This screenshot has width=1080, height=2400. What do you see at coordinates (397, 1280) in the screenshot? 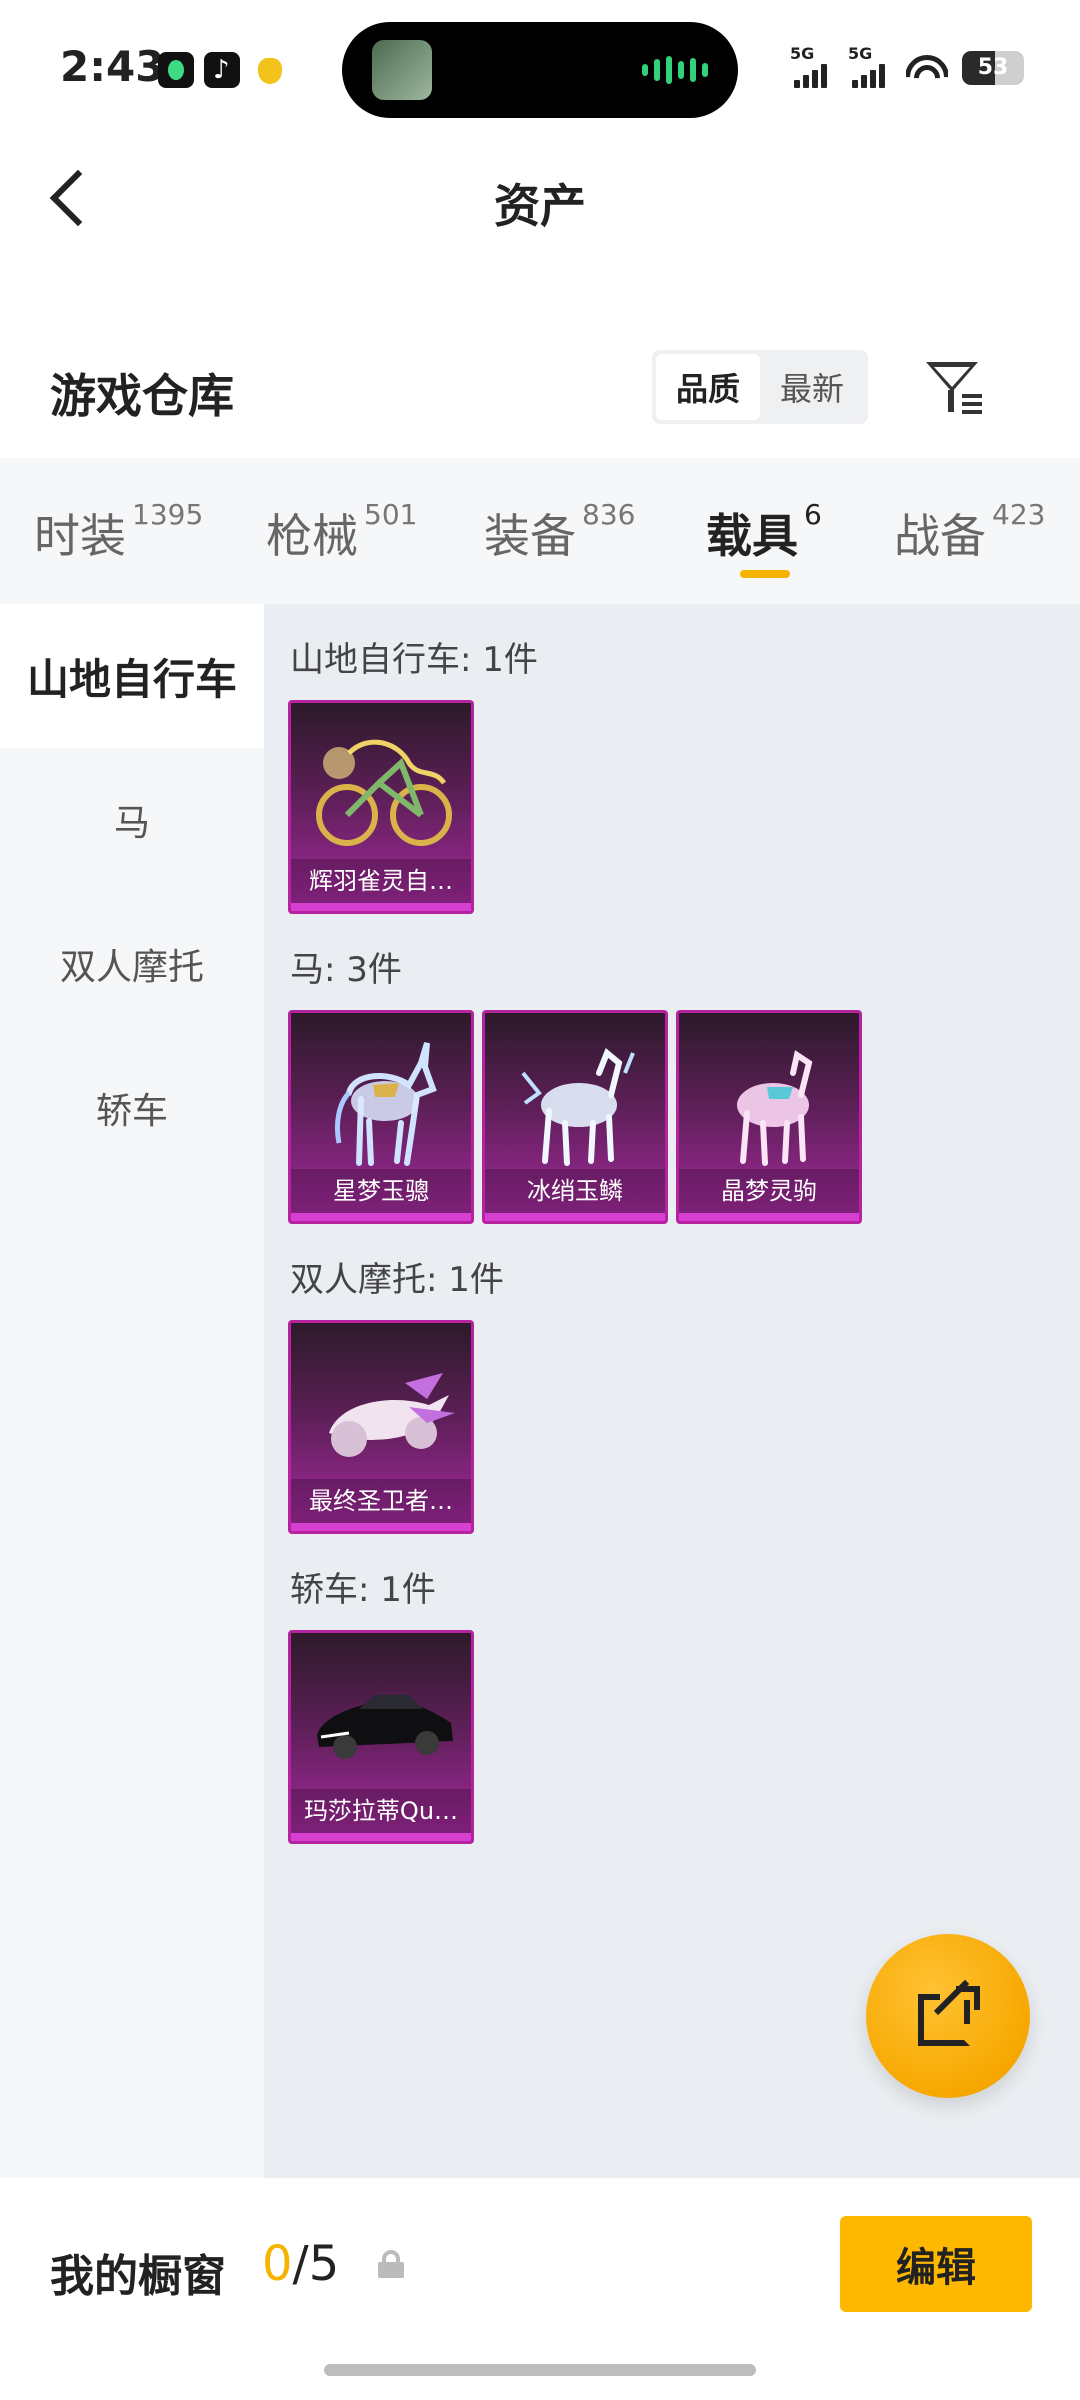
I see `group-title: 双人摩托: 1件` at bounding box center [397, 1280].